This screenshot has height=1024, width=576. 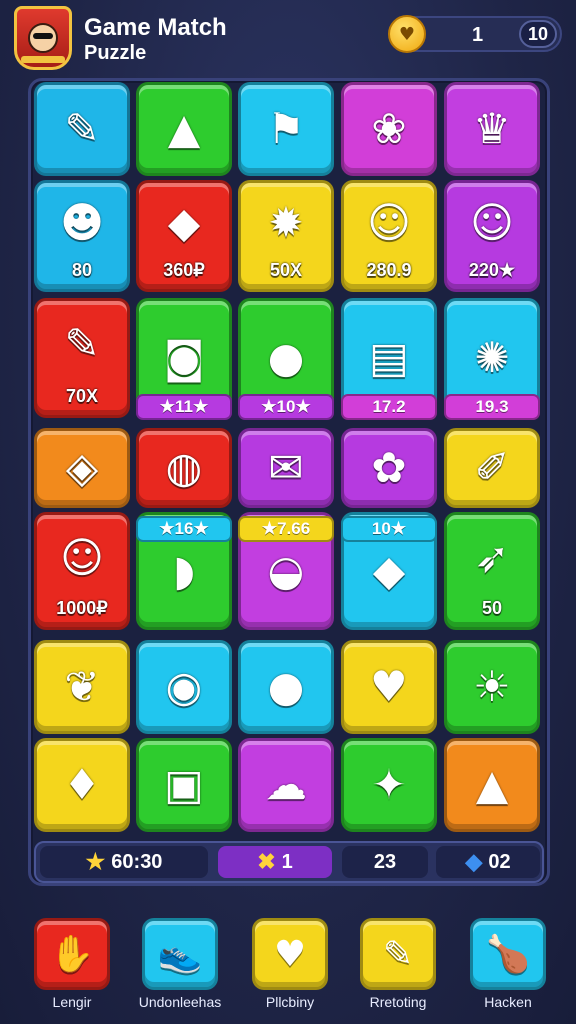 I want to click on score-badge: ★16★, so click(x=184, y=529).